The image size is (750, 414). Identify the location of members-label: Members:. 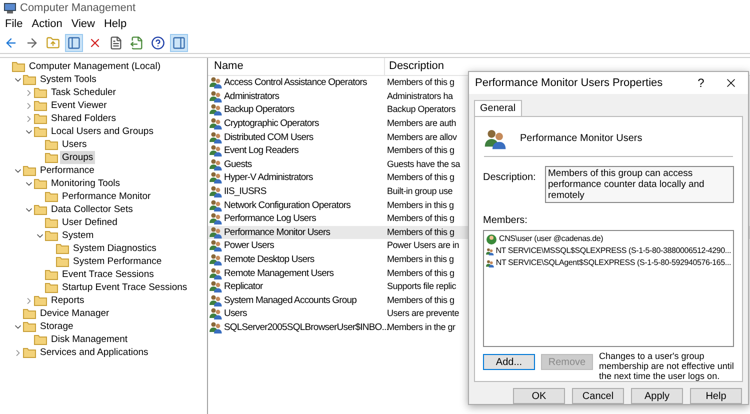
(505, 221).